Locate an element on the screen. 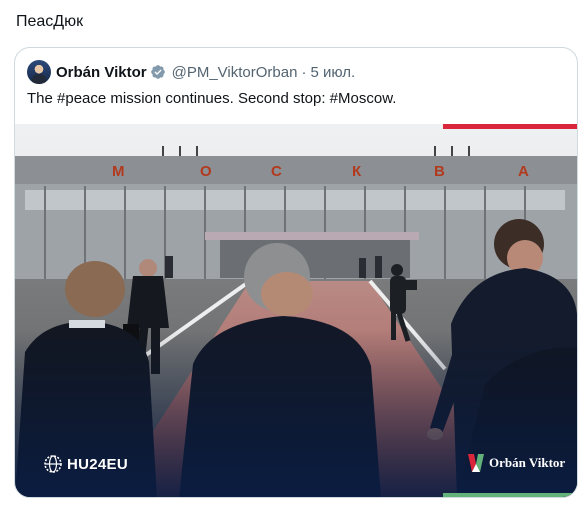  author-avatar is located at coordinates (39, 72).